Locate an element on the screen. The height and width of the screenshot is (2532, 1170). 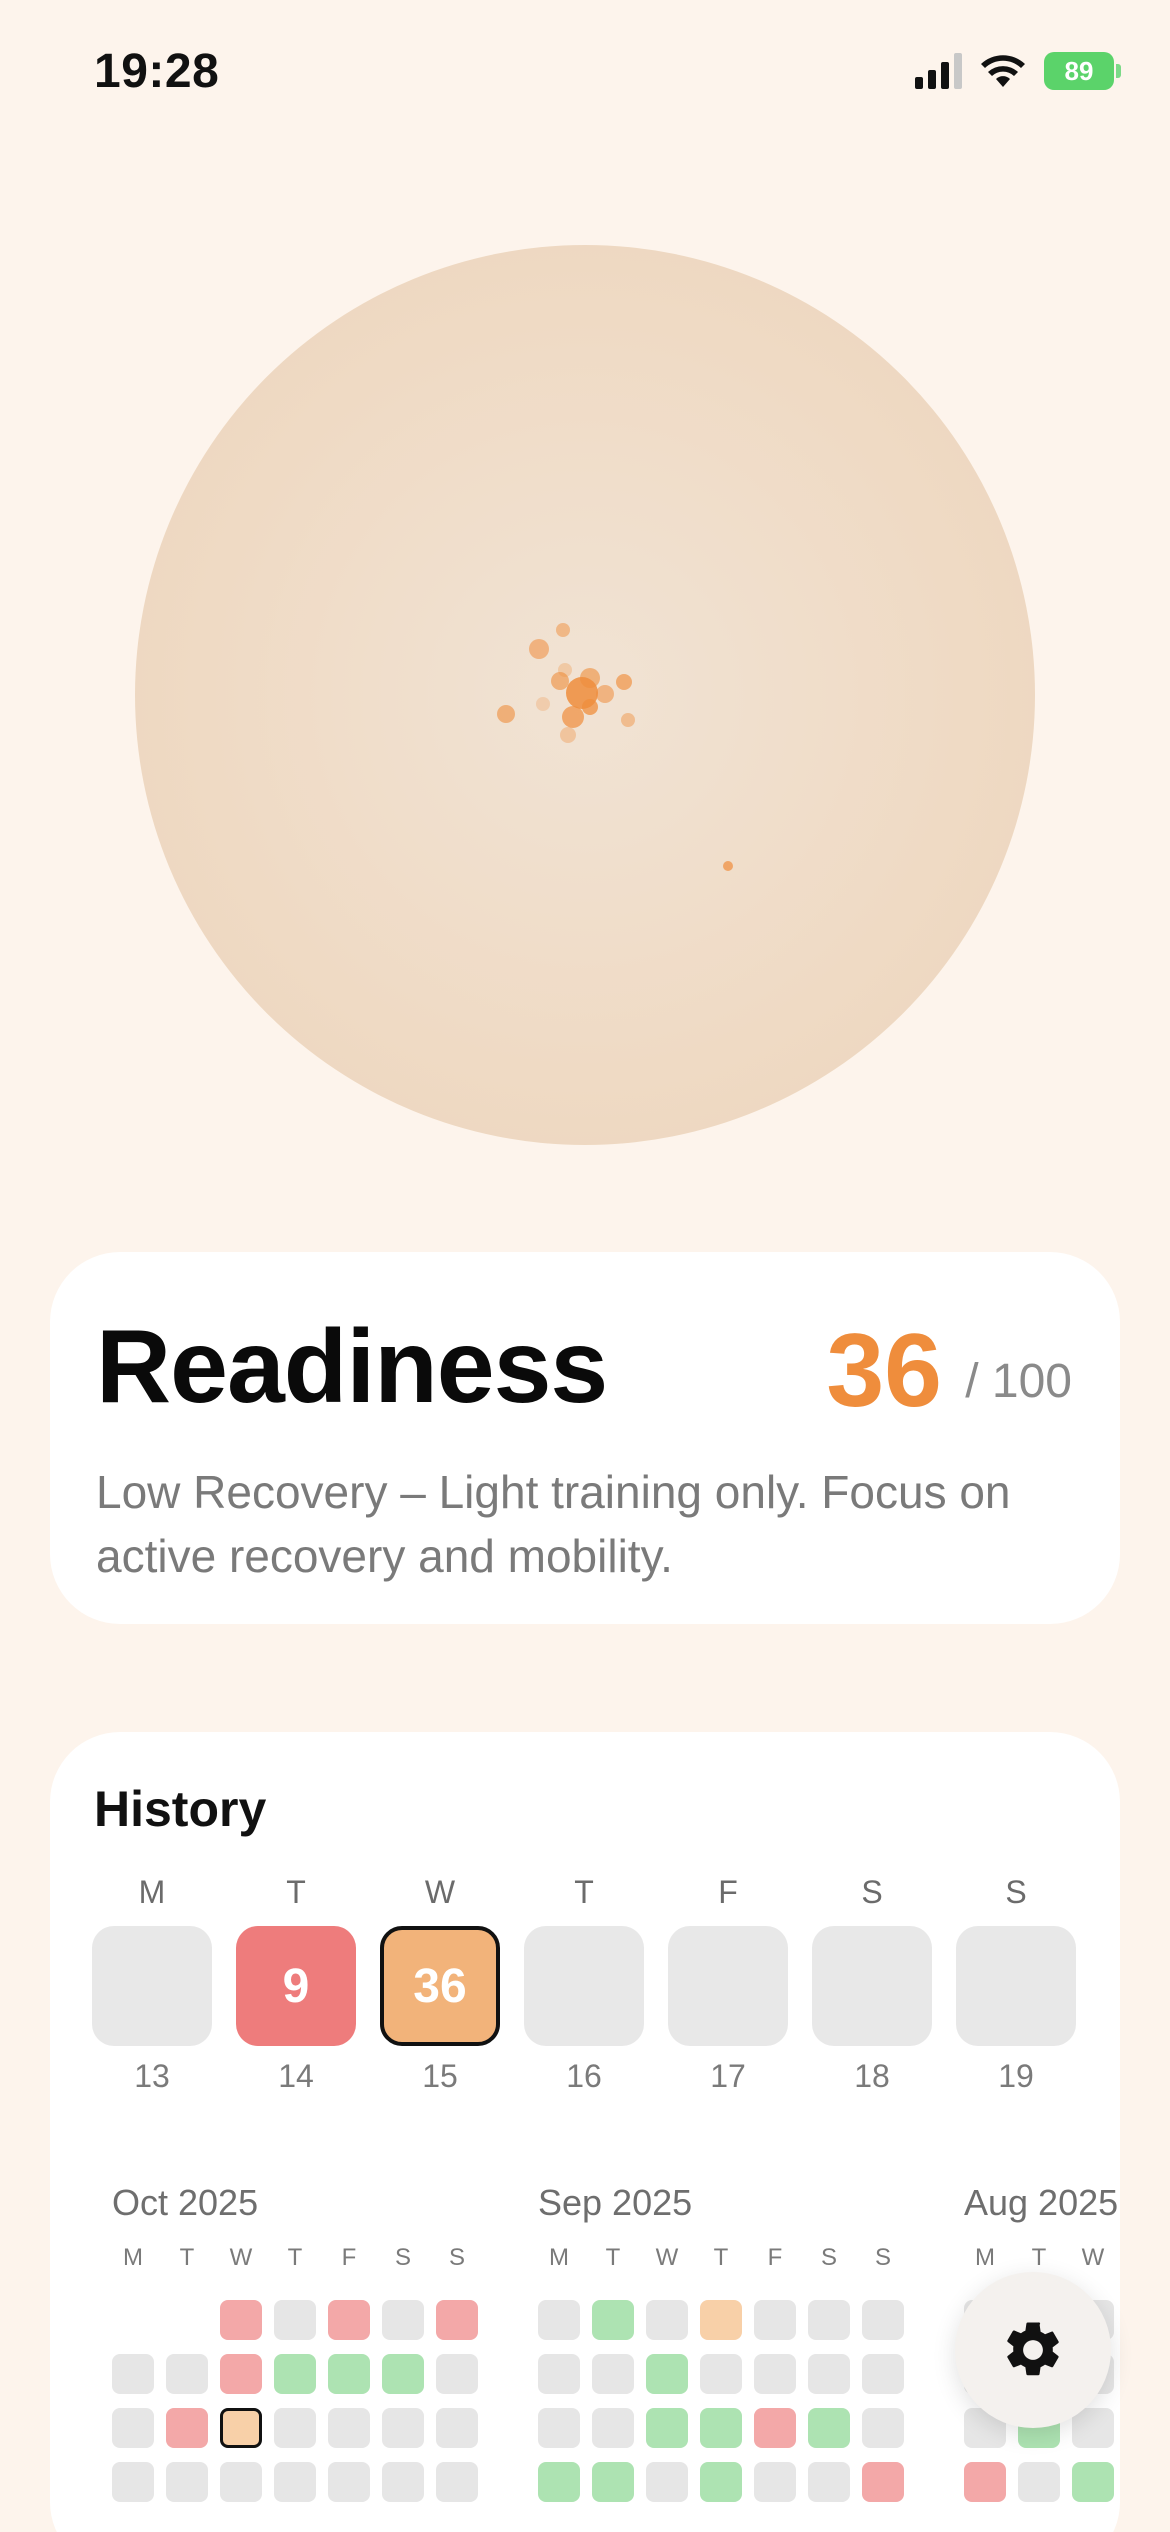
settings-button is located at coordinates (1033, 2350).